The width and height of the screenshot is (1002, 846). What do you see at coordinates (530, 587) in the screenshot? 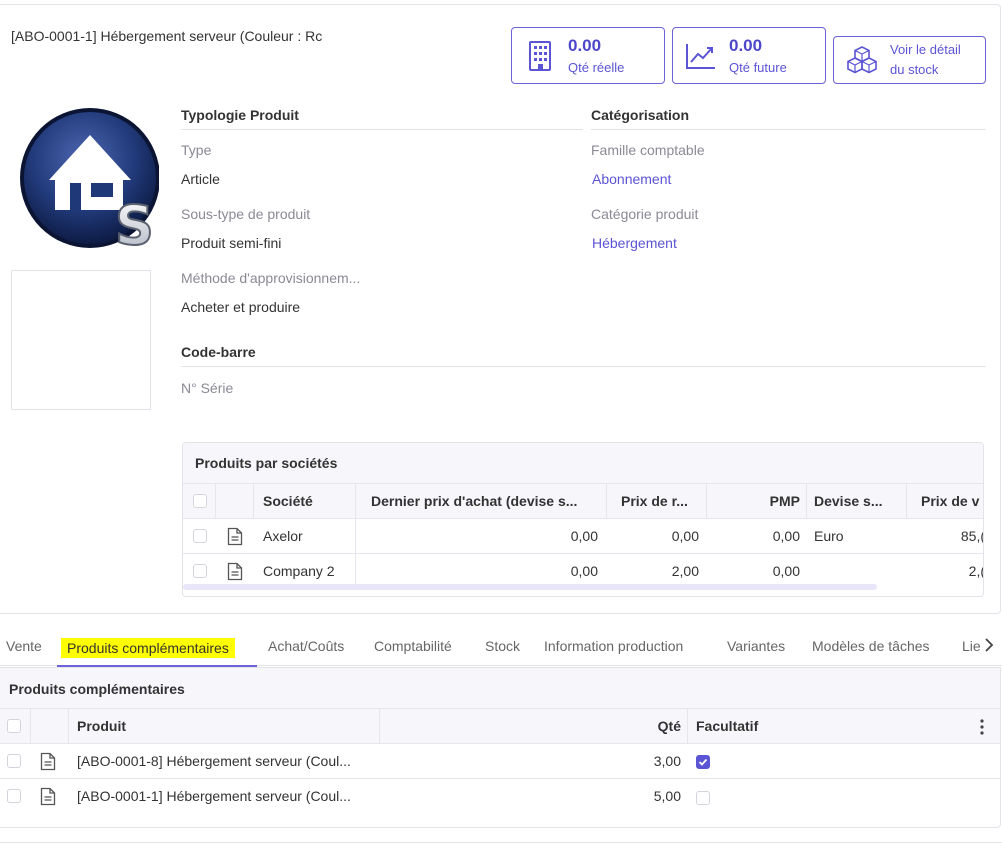
I see `horizontal-scrollbar` at bounding box center [530, 587].